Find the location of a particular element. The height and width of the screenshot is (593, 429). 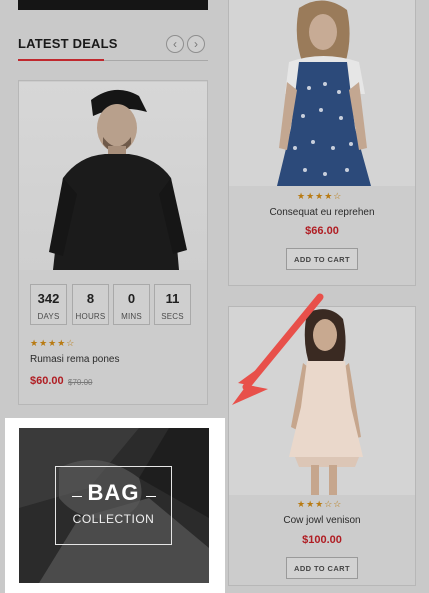

next-button: › is located at coordinates (196, 44).